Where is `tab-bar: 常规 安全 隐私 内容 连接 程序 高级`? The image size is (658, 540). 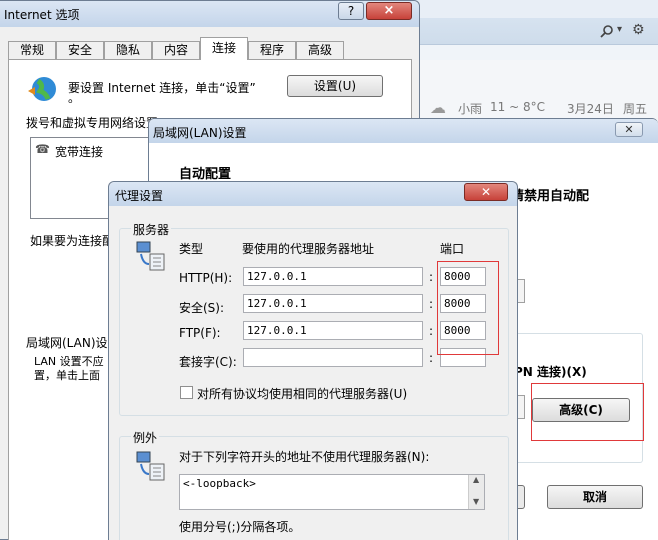 tab-bar: 常规 安全 隐私 内容 连接 程序 高级 is located at coordinates (210, 48).